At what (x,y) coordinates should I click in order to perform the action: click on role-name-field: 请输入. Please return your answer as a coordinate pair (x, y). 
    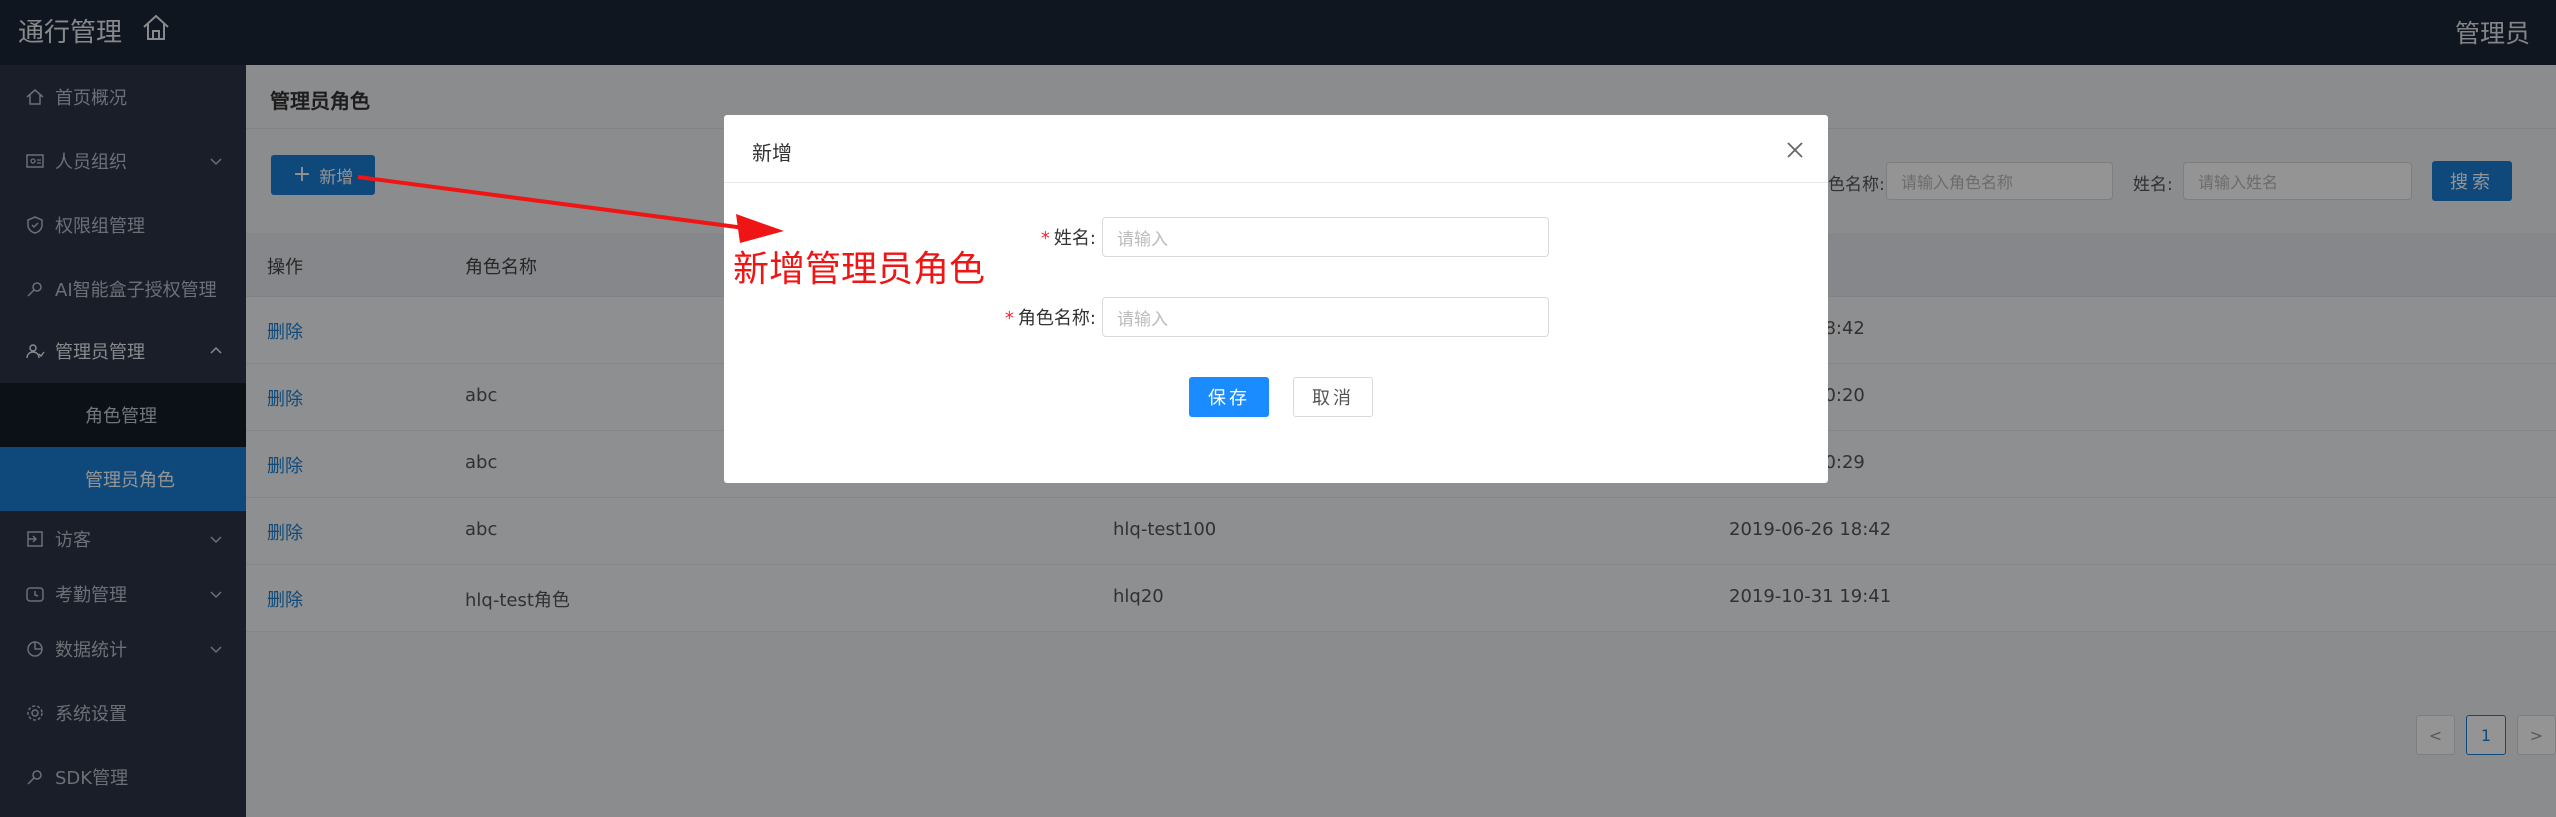
    Looking at the image, I should click on (1325, 317).